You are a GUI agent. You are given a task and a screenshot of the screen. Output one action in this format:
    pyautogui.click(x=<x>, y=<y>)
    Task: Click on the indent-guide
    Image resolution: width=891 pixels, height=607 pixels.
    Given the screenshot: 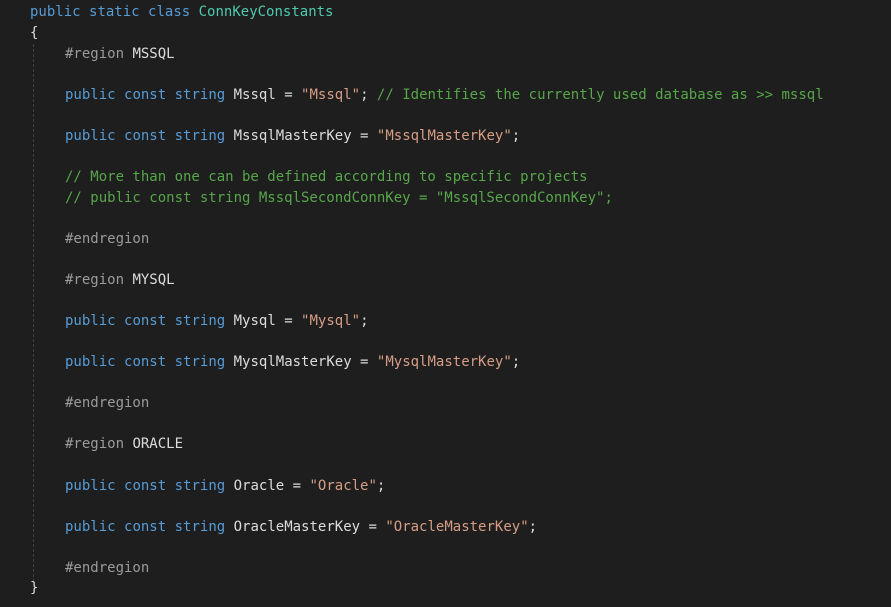 What is the action you would take?
    pyautogui.click(x=33, y=313)
    